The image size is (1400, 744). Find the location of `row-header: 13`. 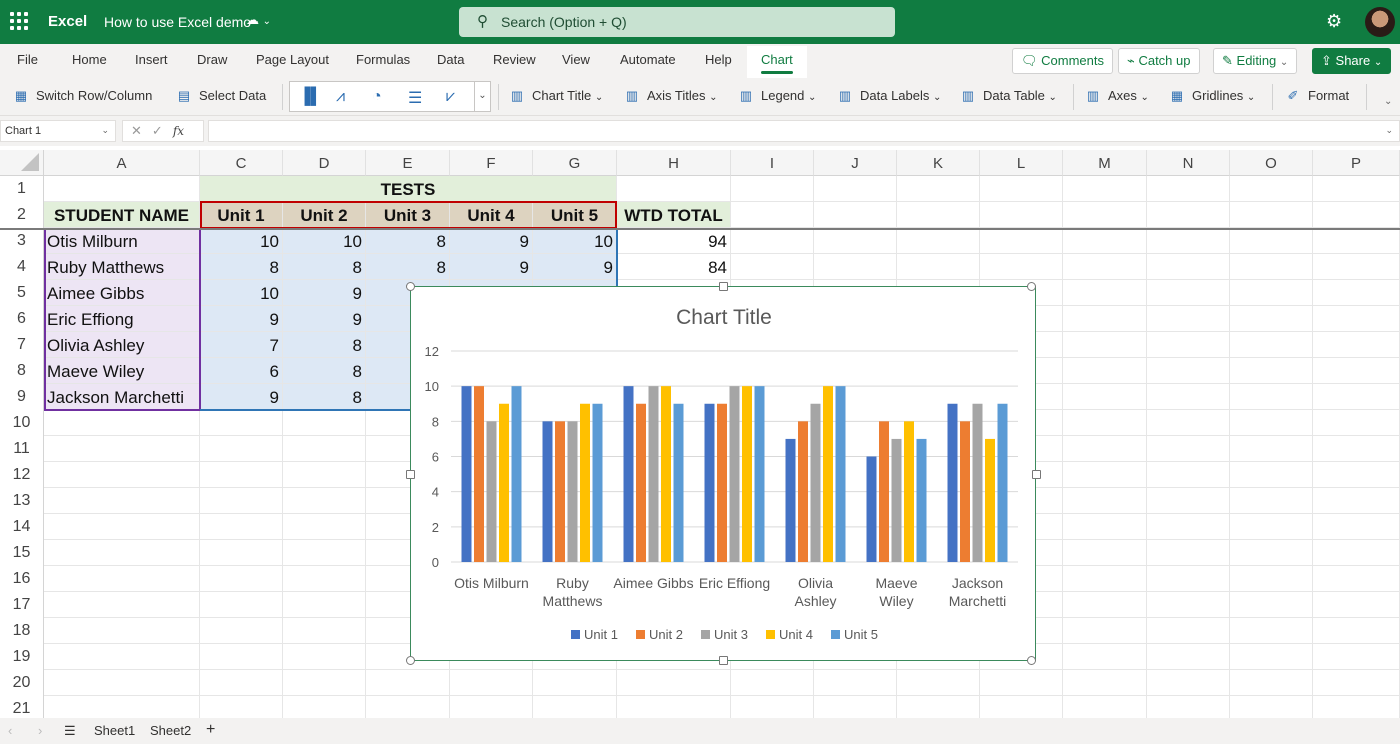

row-header: 13 is located at coordinates (22, 501).